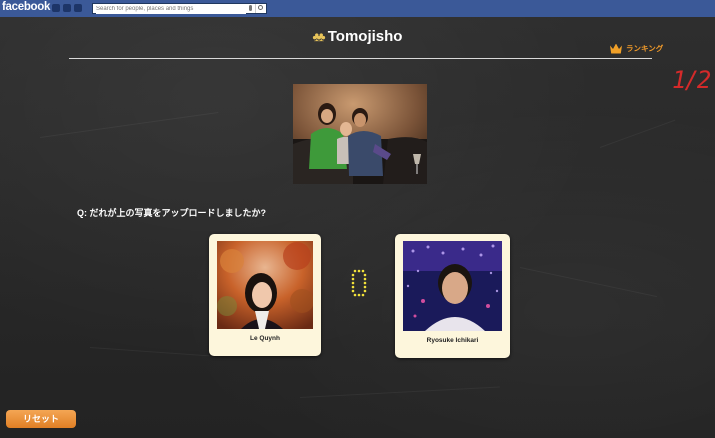 The height and width of the screenshot is (438, 715). Describe the element at coordinates (360, 58) in the screenshot. I see `header-divider` at that location.